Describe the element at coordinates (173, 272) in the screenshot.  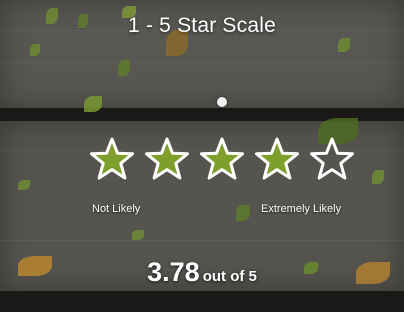
I see `score-value: 3.78` at that location.